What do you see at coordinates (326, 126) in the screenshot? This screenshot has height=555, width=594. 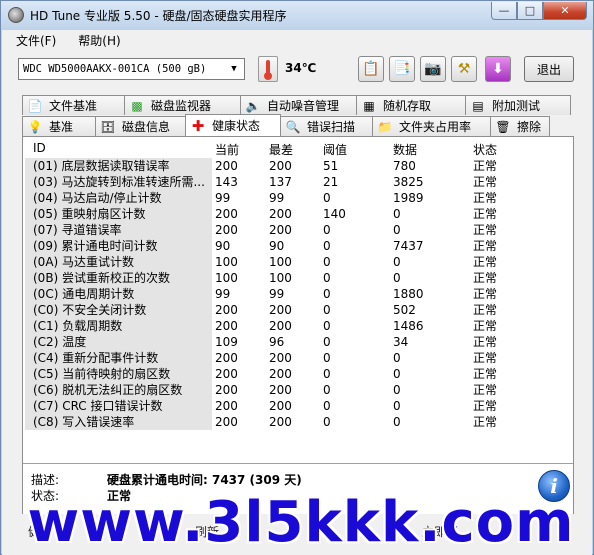 I see `tab-error-scan: 🔍 错误扫描` at bounding box center [326, 126].